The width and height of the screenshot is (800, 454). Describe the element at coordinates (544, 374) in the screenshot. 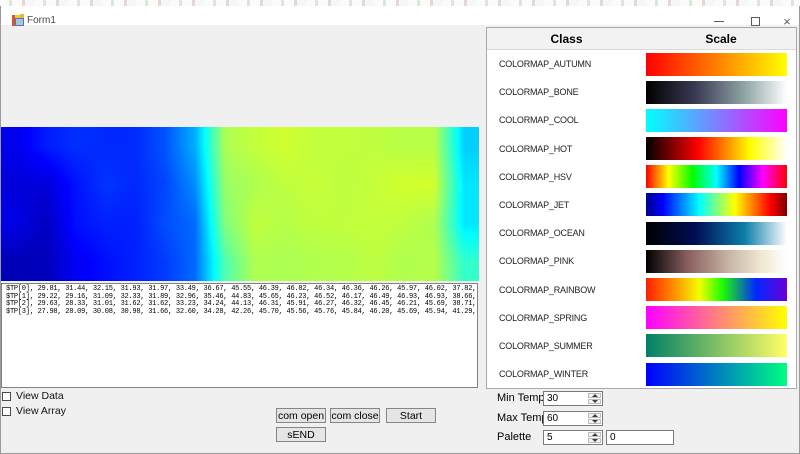

I see `colormap-class-label: COLORMAP_WINTER` at that location.